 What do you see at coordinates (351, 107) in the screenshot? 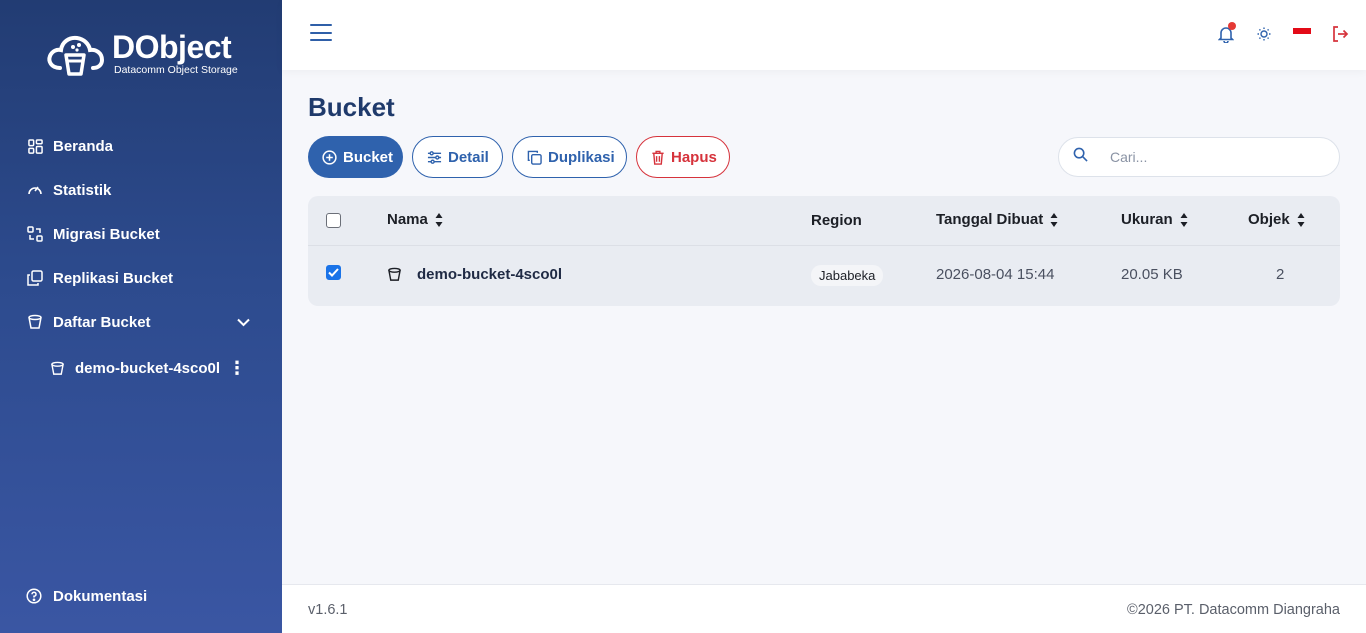
I see `page-title: Bucket` at bounding box center [351, 107].